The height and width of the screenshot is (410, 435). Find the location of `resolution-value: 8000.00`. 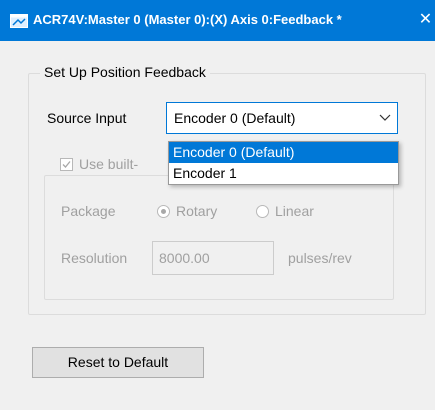

resolution-value: 8000.00 is located at coordinates (184, 258).